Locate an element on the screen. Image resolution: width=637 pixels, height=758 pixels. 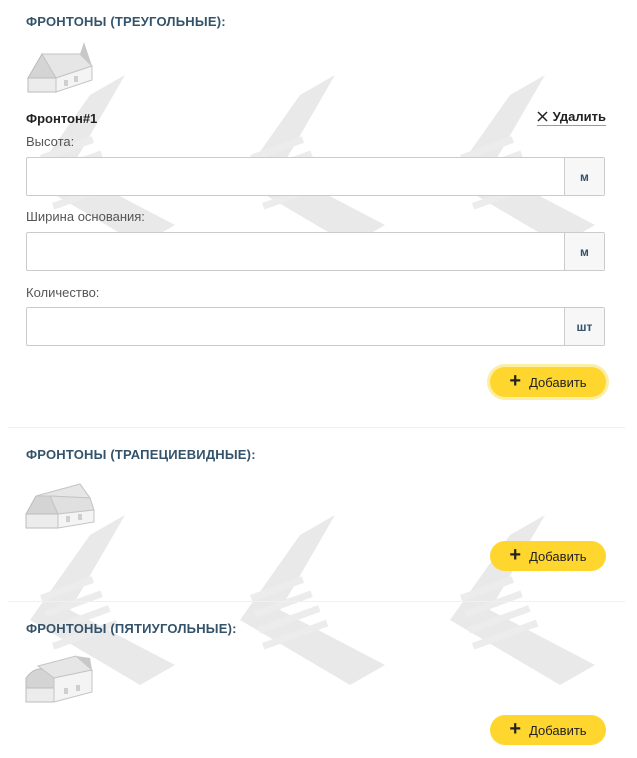
add-triangular-gable-button: + Добавить is located at coordinates (548, 382).